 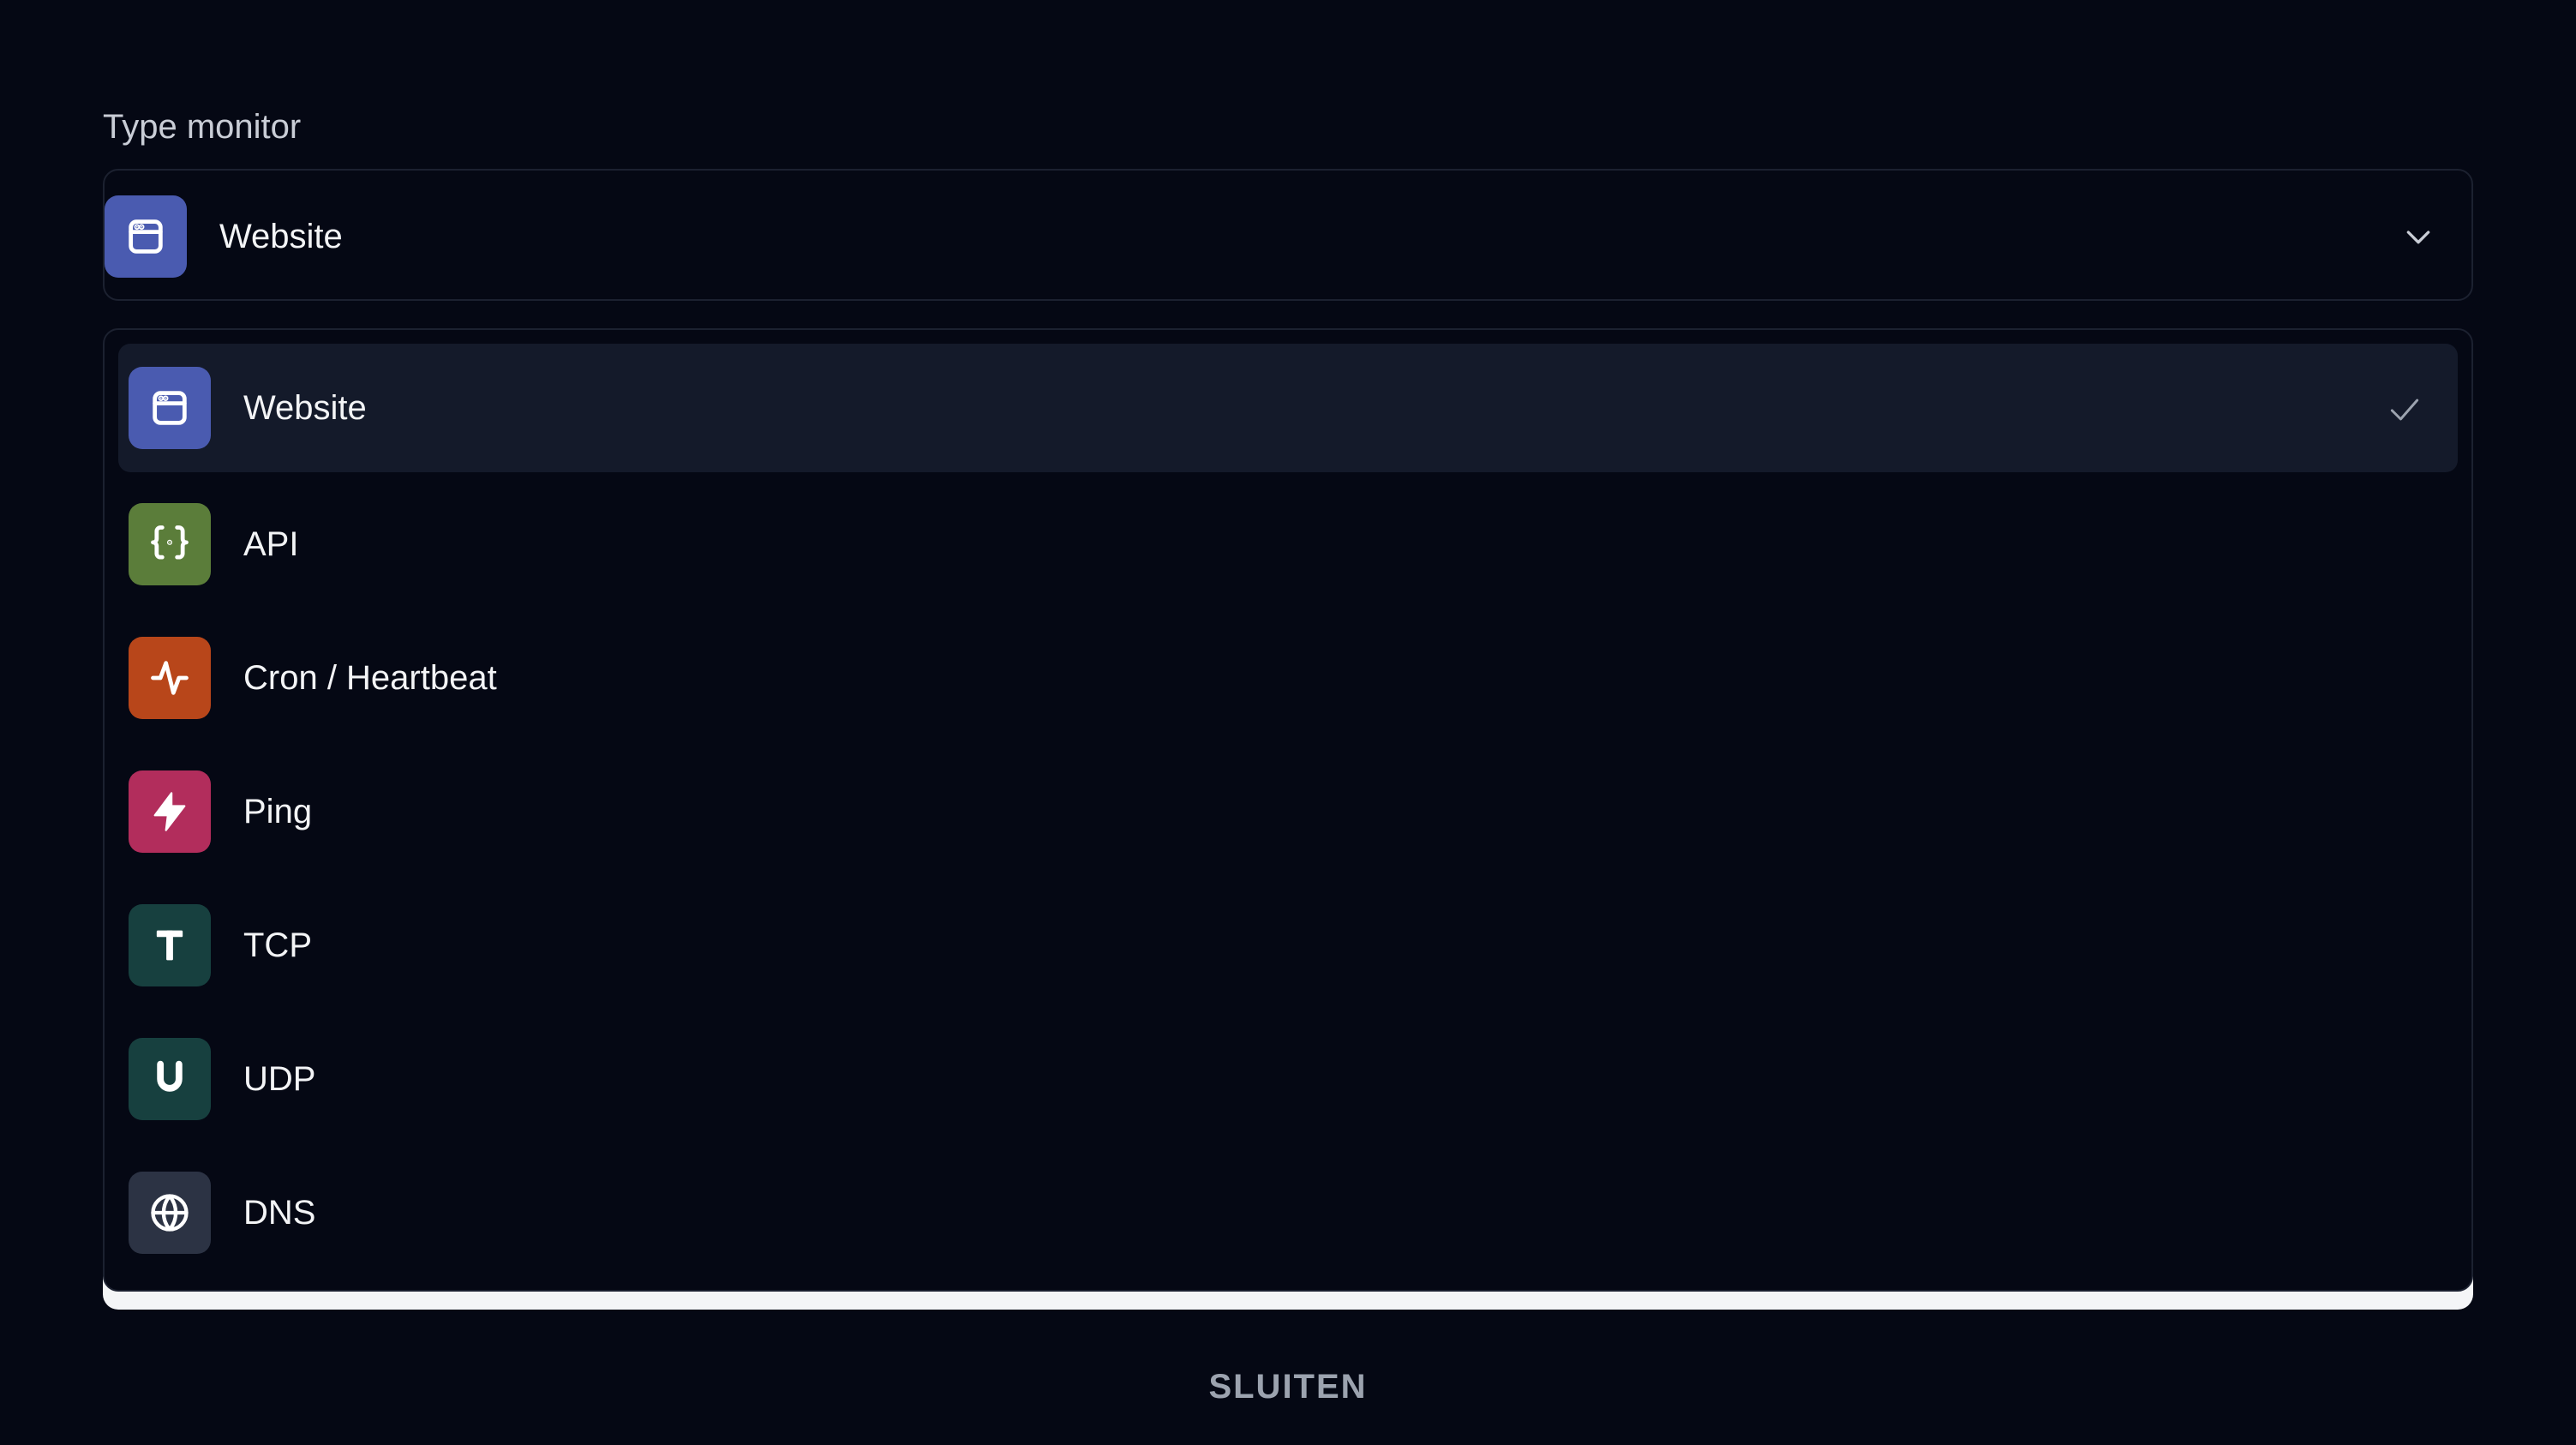 I want to click on activity-pulse-icon, so click(x=170, y=678).